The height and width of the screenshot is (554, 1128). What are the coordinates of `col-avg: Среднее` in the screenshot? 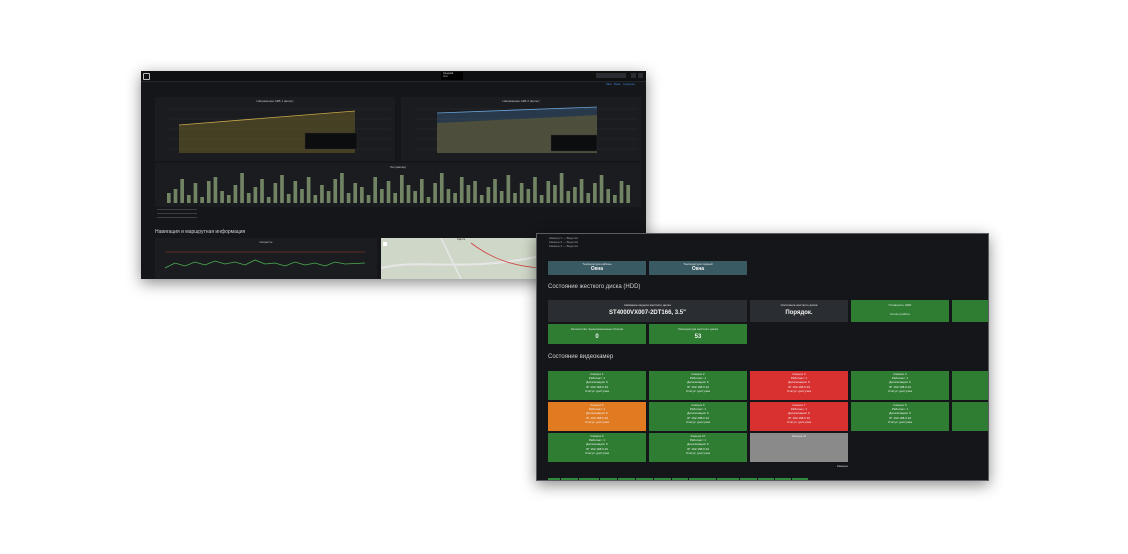 It's located at (629, 84).